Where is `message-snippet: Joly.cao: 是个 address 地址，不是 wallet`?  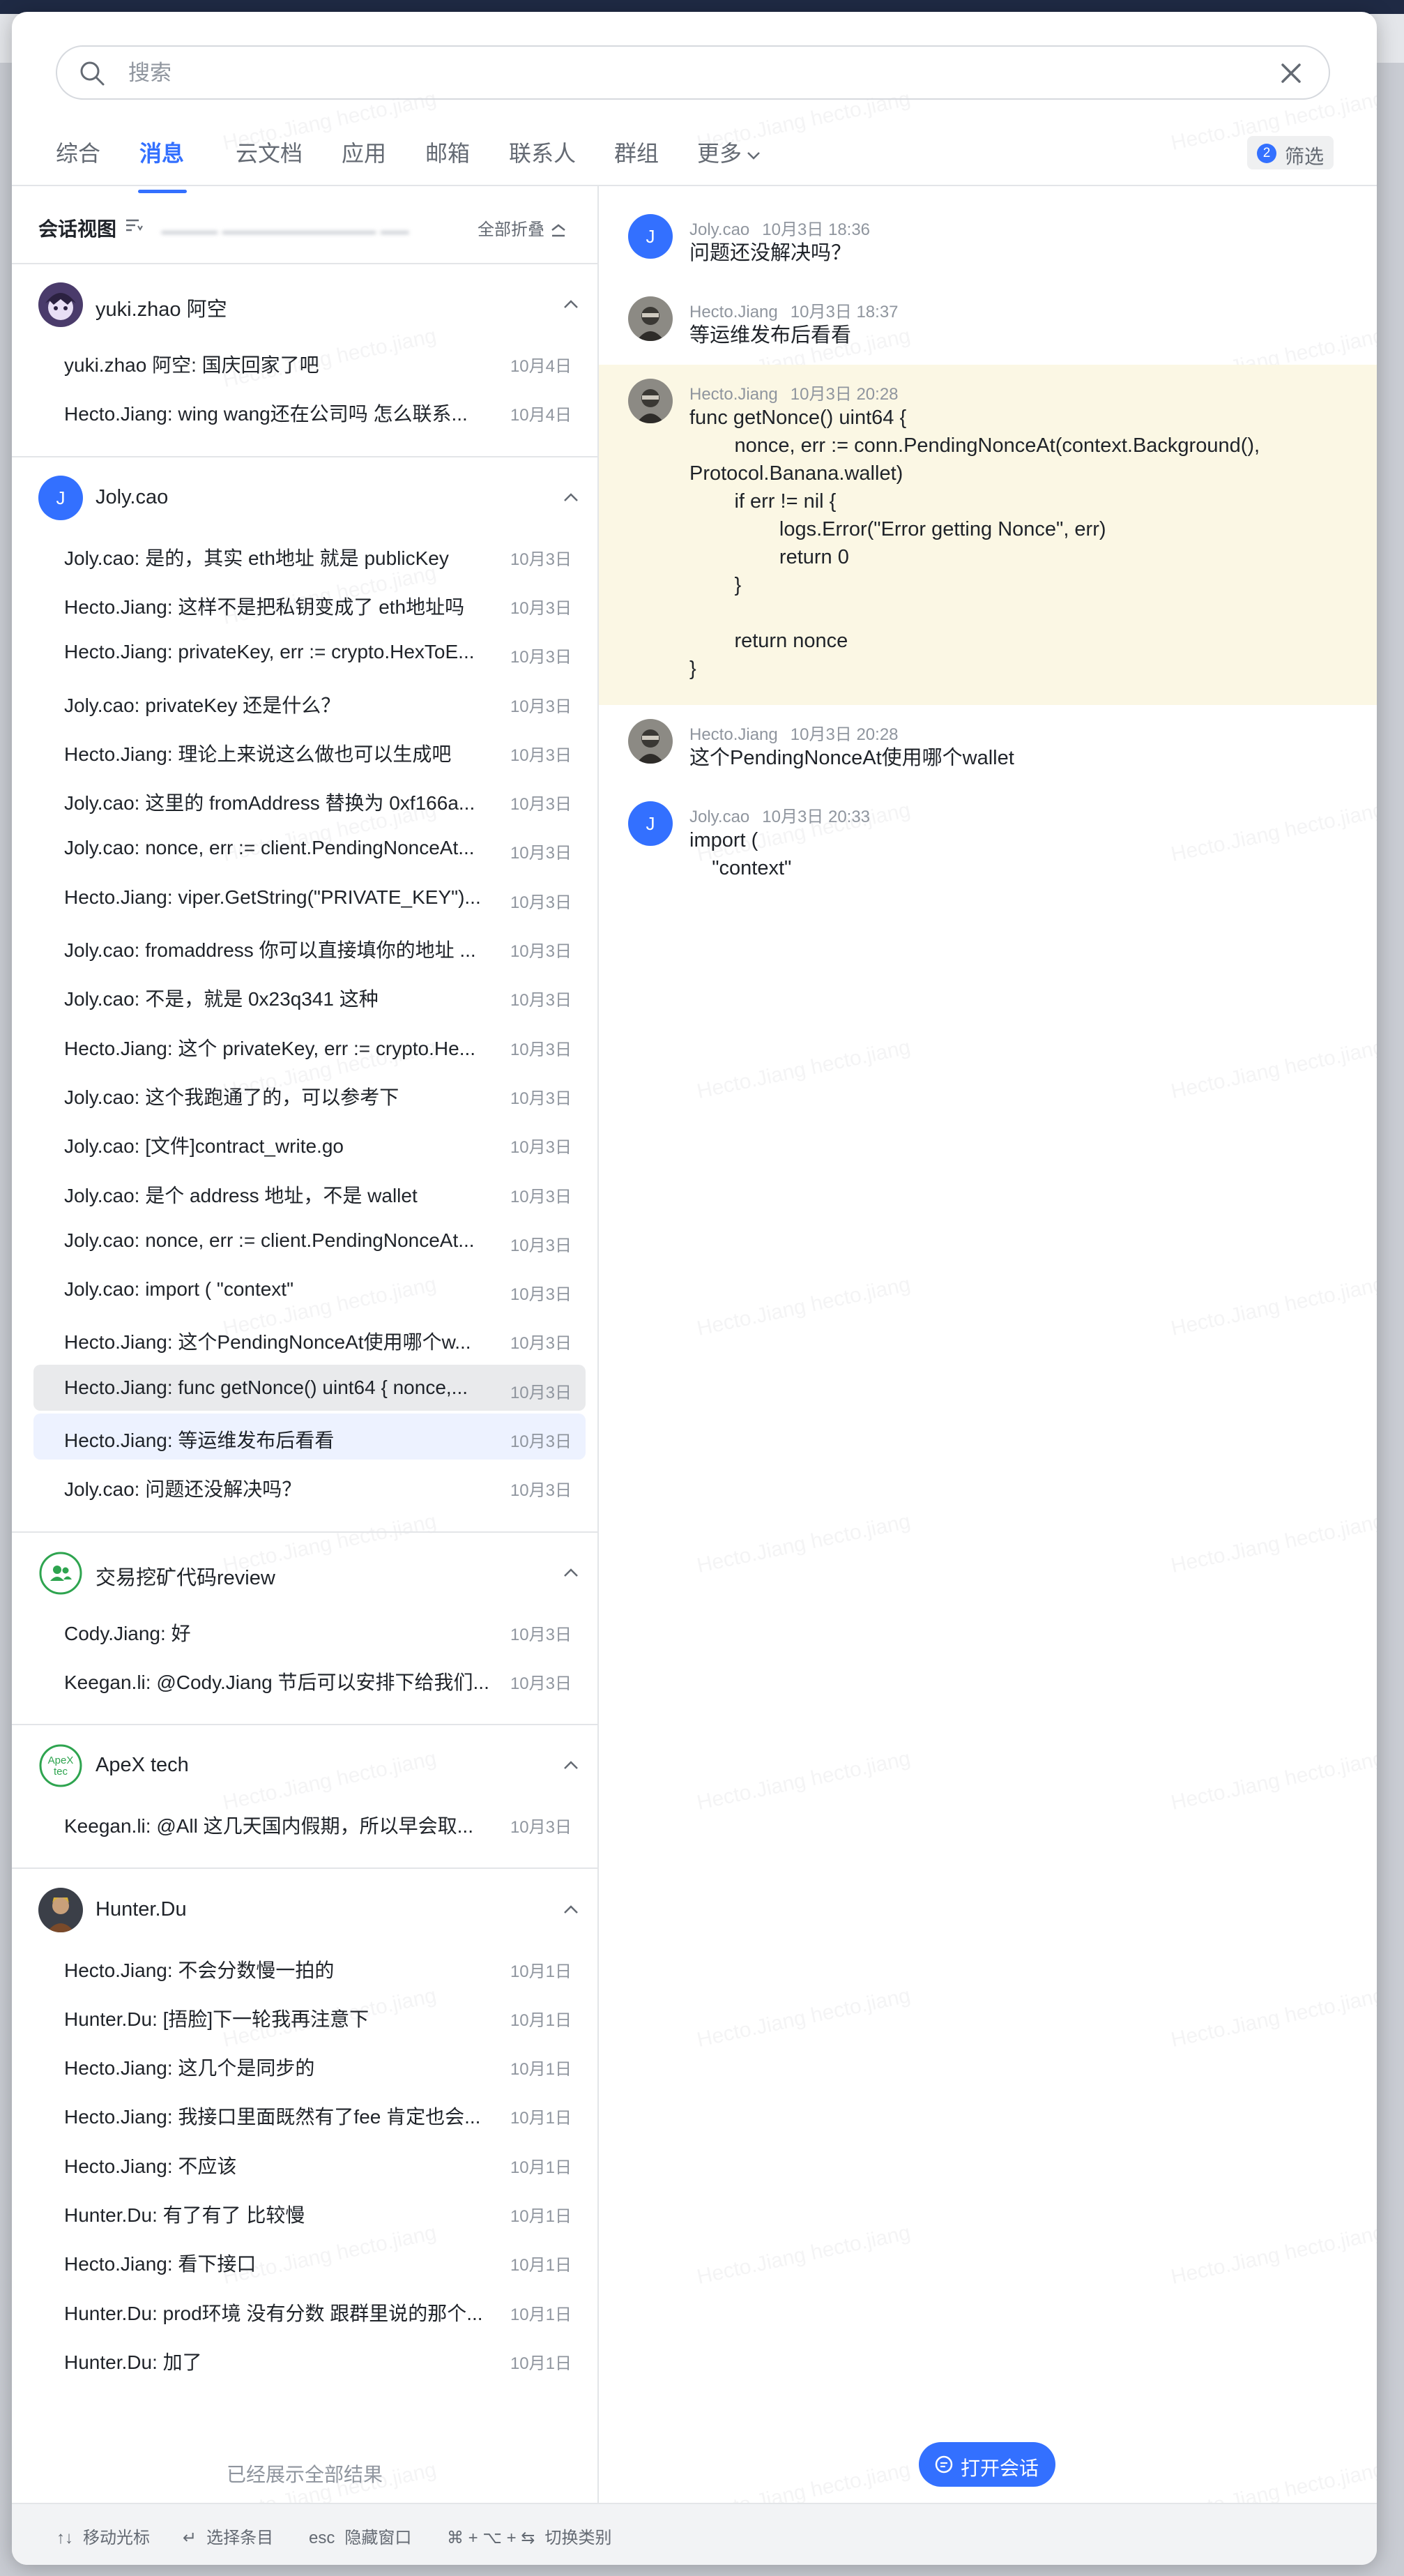 message-snippet: Joly.cao: 是个 address 地址，不是 wallet is located at coordinates (241, 1195).